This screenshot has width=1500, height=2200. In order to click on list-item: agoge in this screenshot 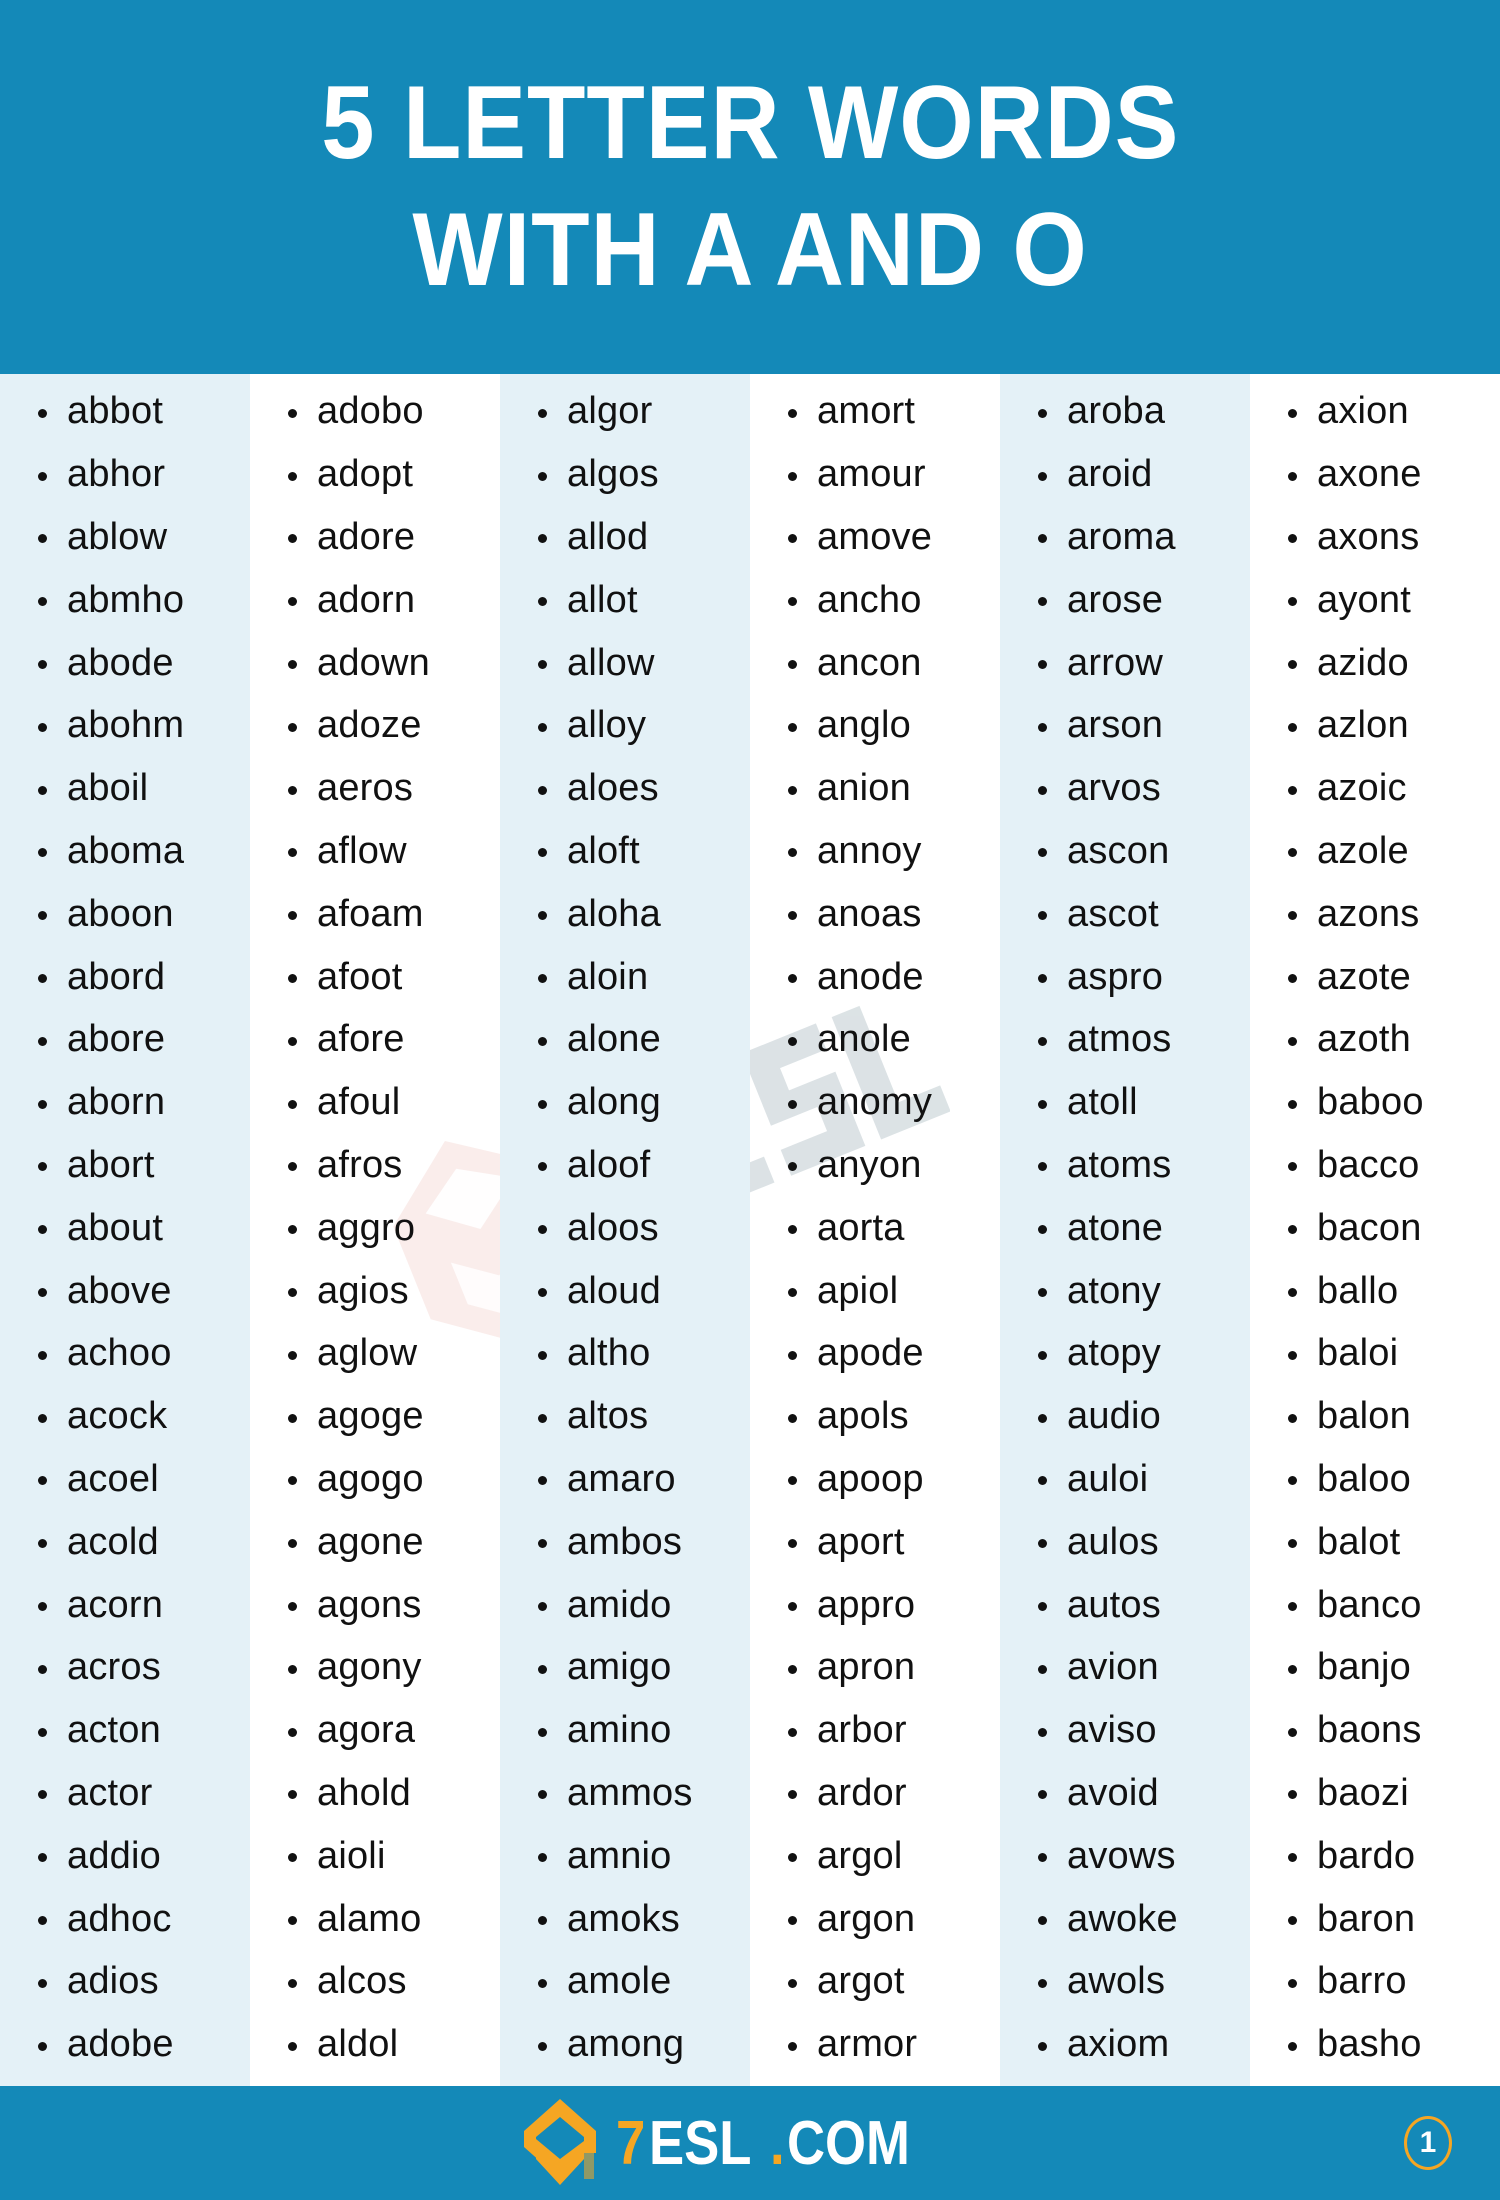, I will do `click(375, 1416)`.